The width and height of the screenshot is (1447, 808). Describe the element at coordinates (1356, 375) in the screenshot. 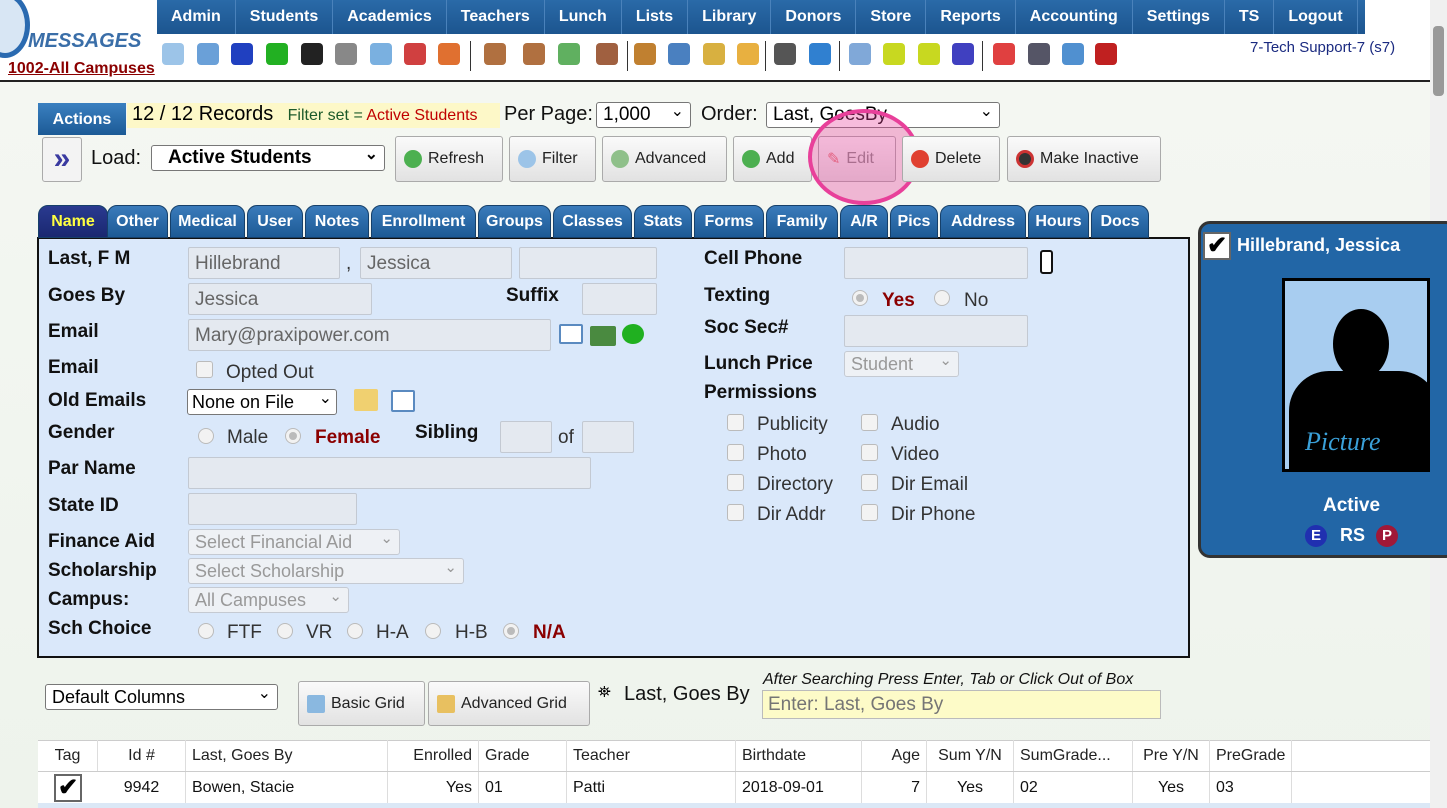

I see `student-photo: Picture` at that location.